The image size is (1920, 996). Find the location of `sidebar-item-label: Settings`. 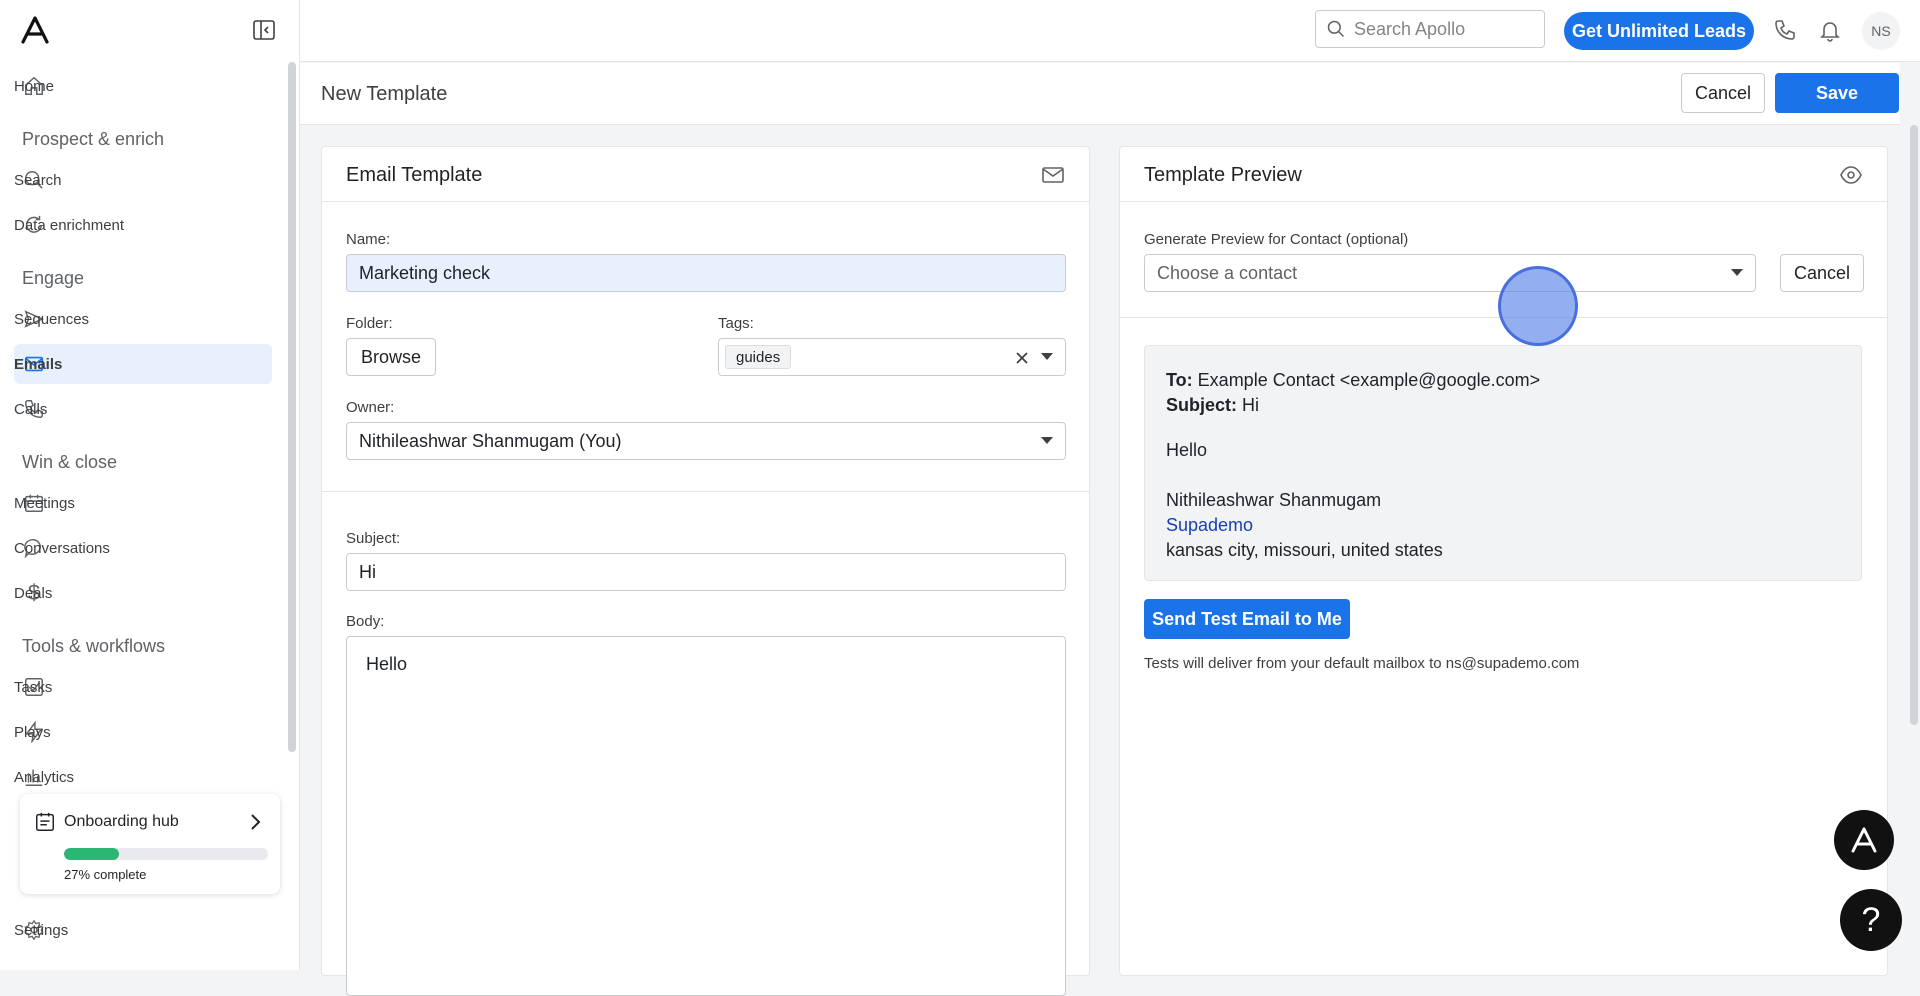

sidebar-item-label: Settings is located at coordinates (41, 930).